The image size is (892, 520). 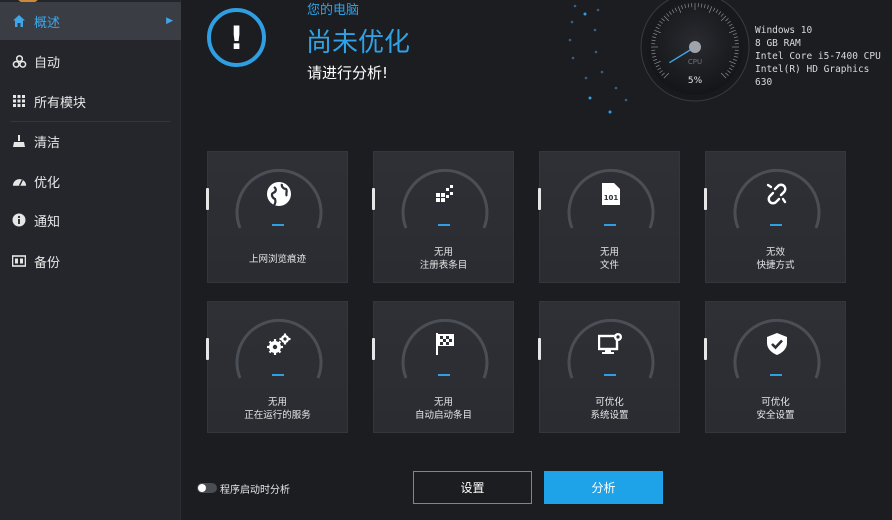 I want to click on broken-link-icon, so click(x=777, y=194).